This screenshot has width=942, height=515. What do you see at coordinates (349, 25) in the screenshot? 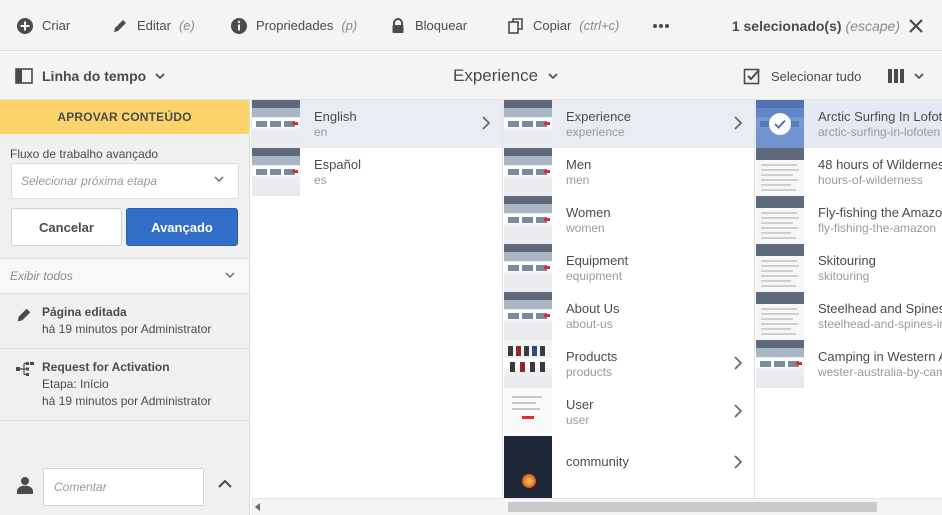
I see `properties-shortcut-hint: (p)` at bounding box center [349, 25].